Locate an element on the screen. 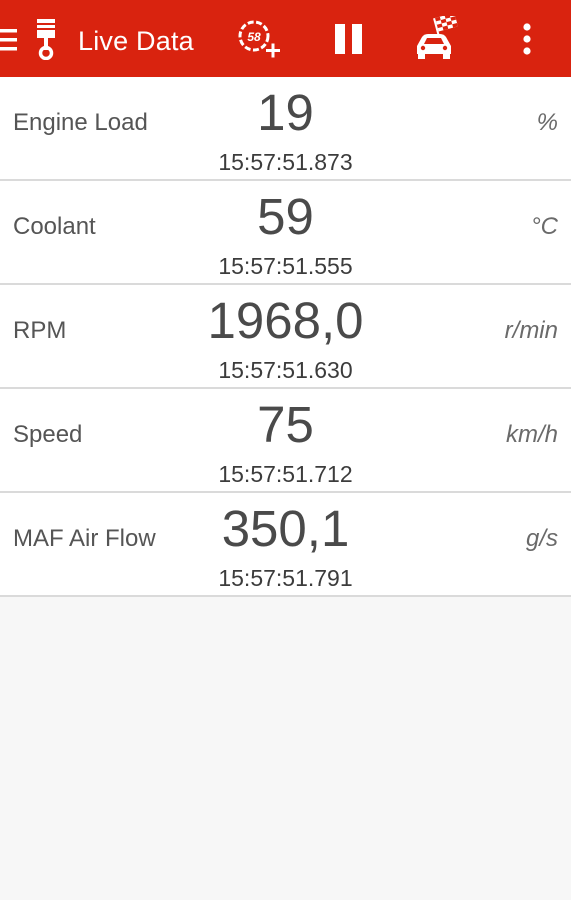 This screenshot has height=900, width=571. page-title: Live Data is located at coordinates (136, 41).